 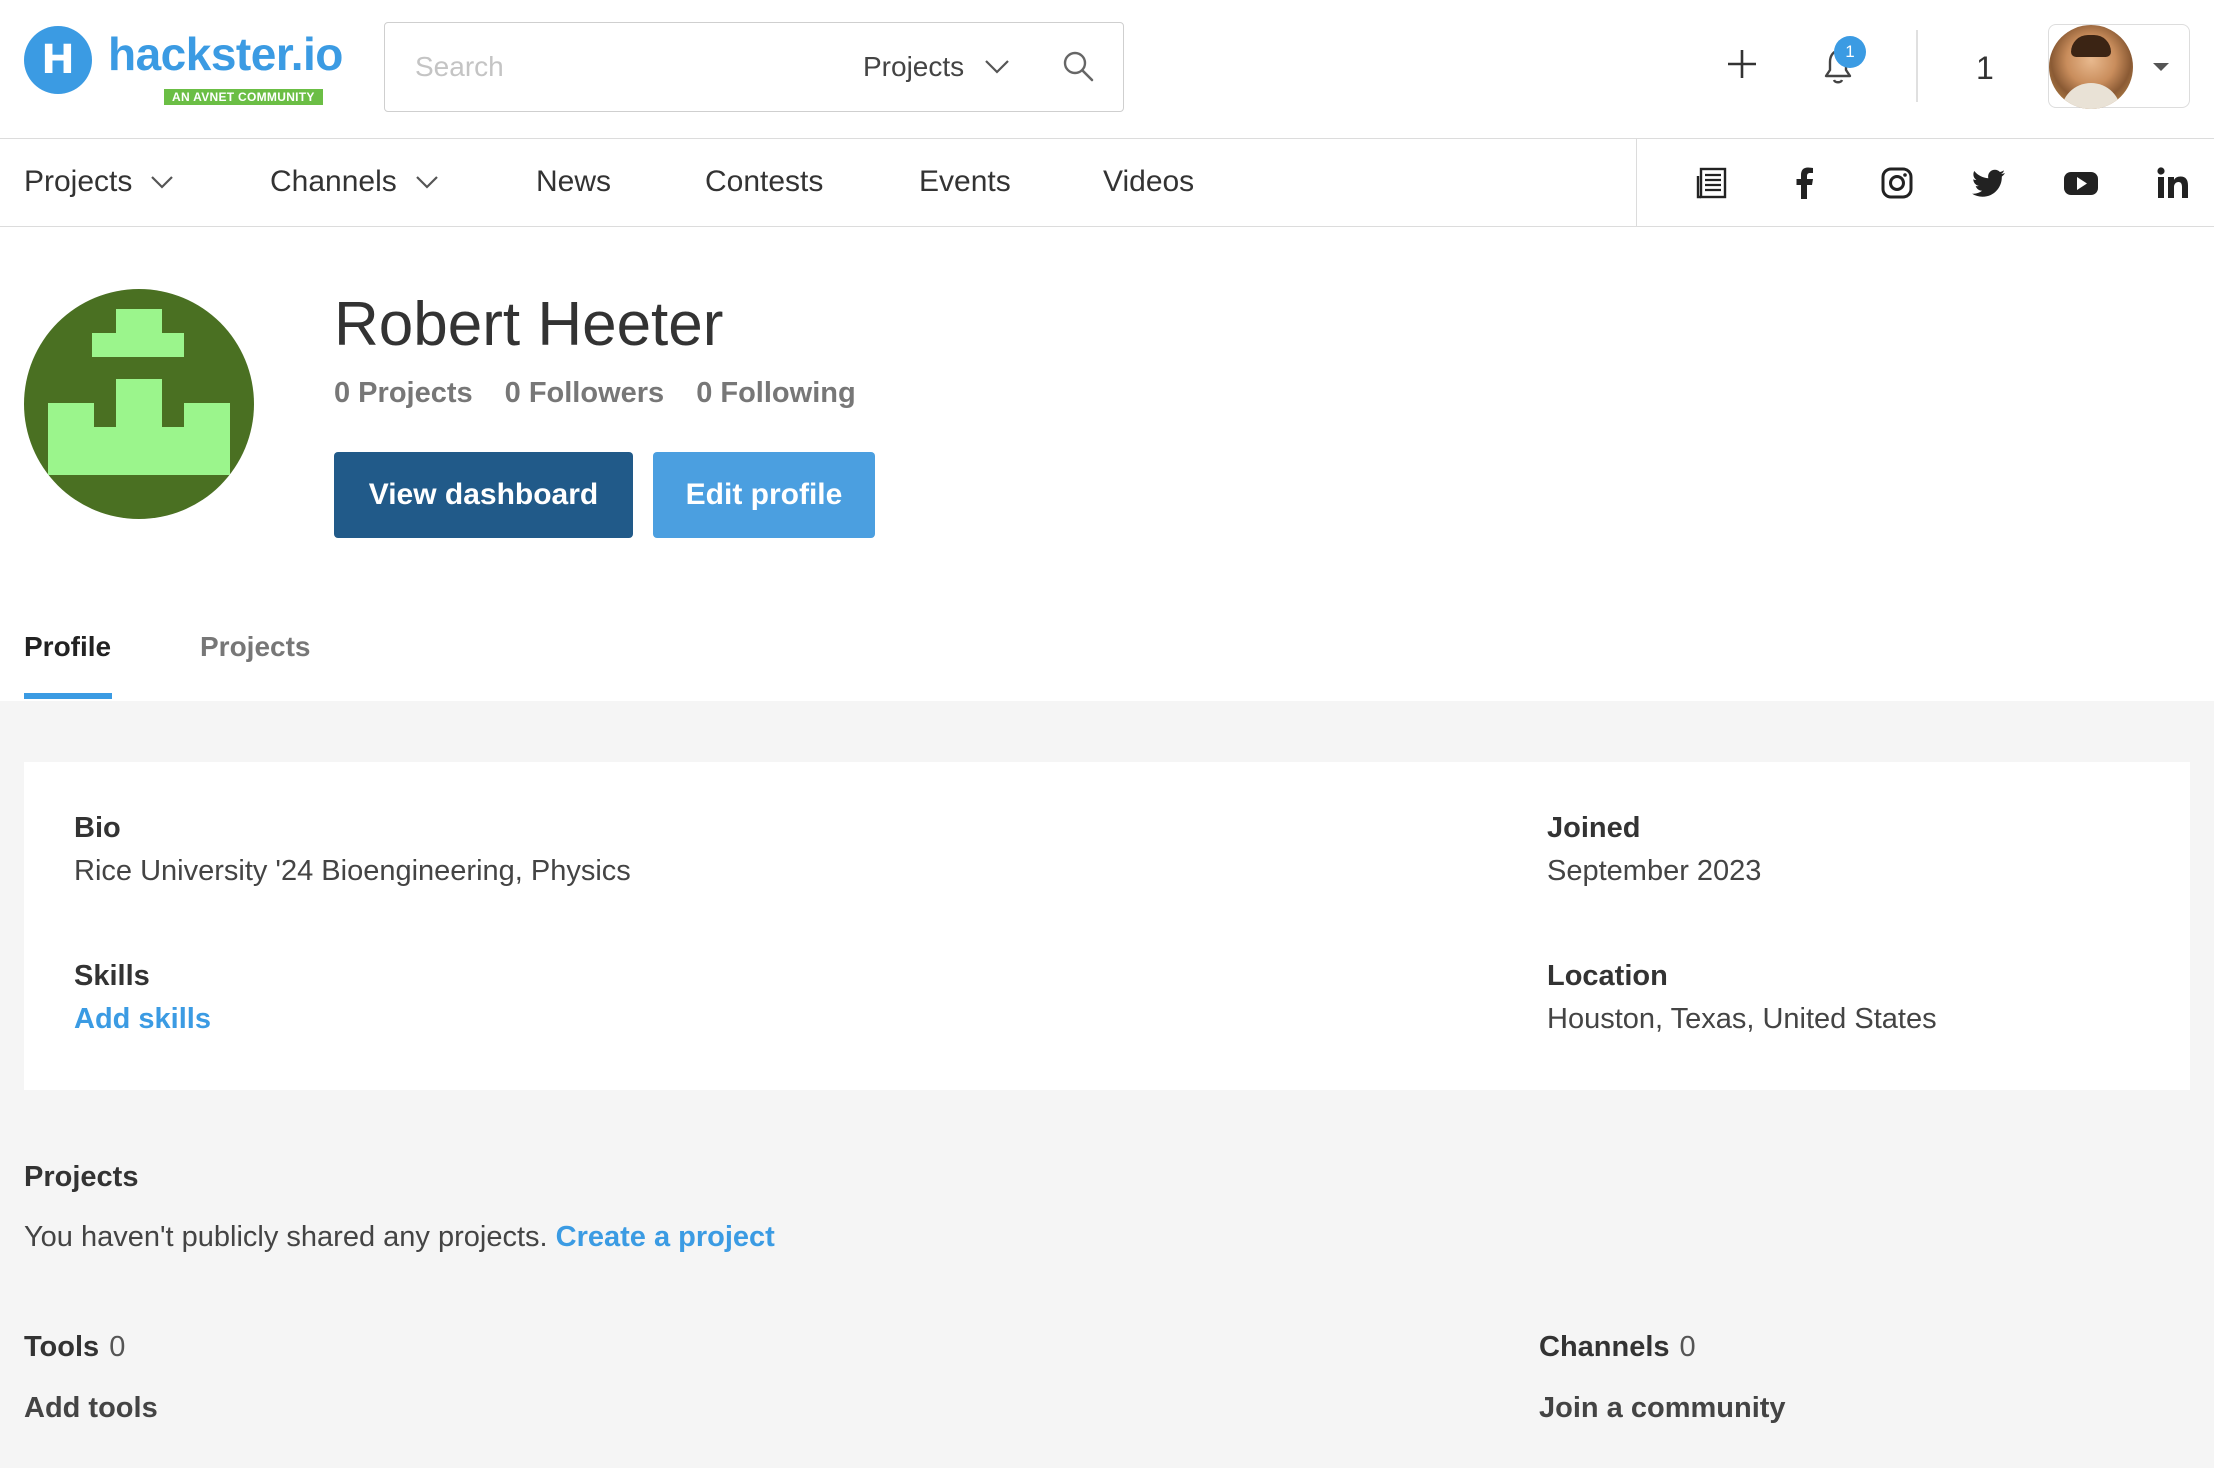 I want to click on nav-channels: Channels, so click(x=354, y=182).